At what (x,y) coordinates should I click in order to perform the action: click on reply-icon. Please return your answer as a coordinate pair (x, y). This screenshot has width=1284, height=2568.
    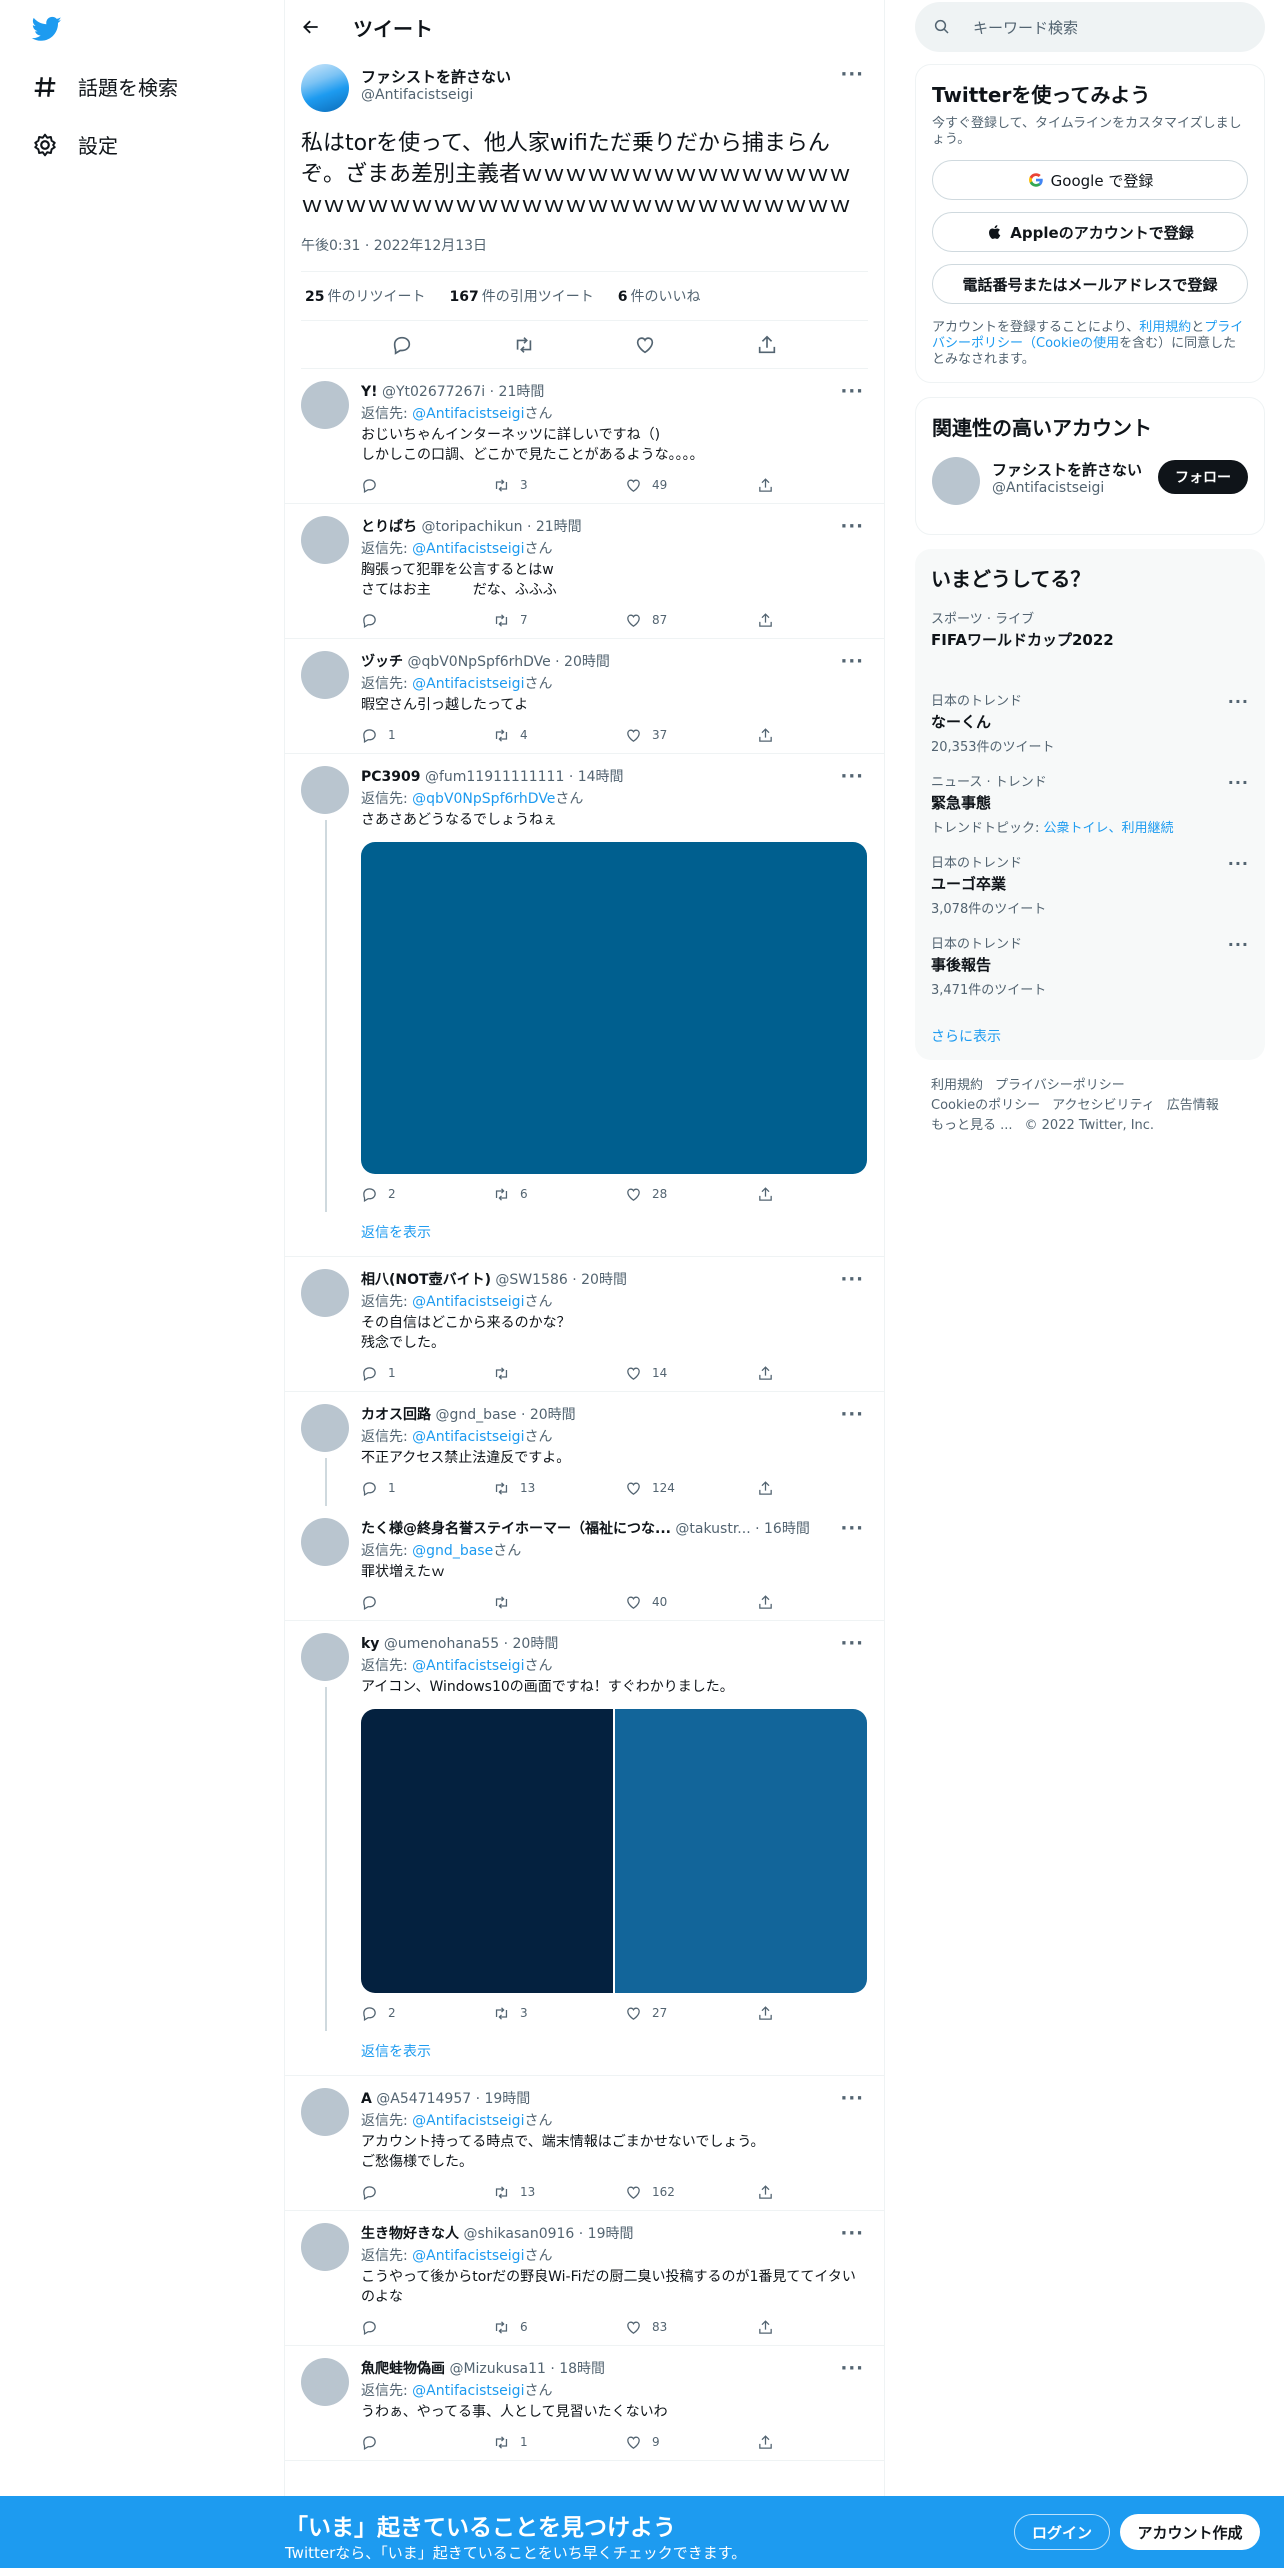
    Looking at the image, I should click on (402, 345).